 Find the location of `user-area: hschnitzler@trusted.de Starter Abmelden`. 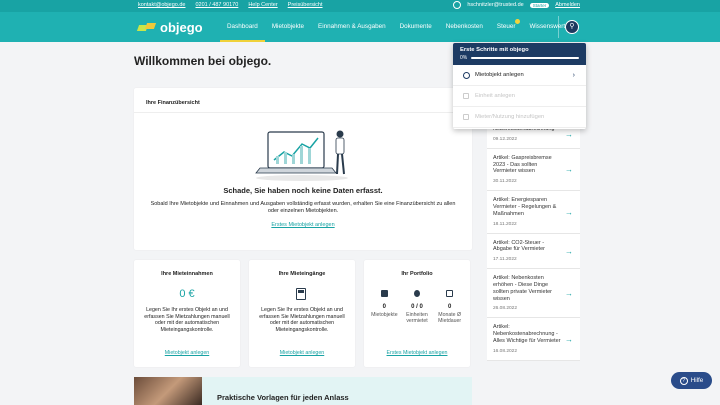

user-area: hschnitzler@trusted.de Starter Abmelden is located at coordinates (516, 5).